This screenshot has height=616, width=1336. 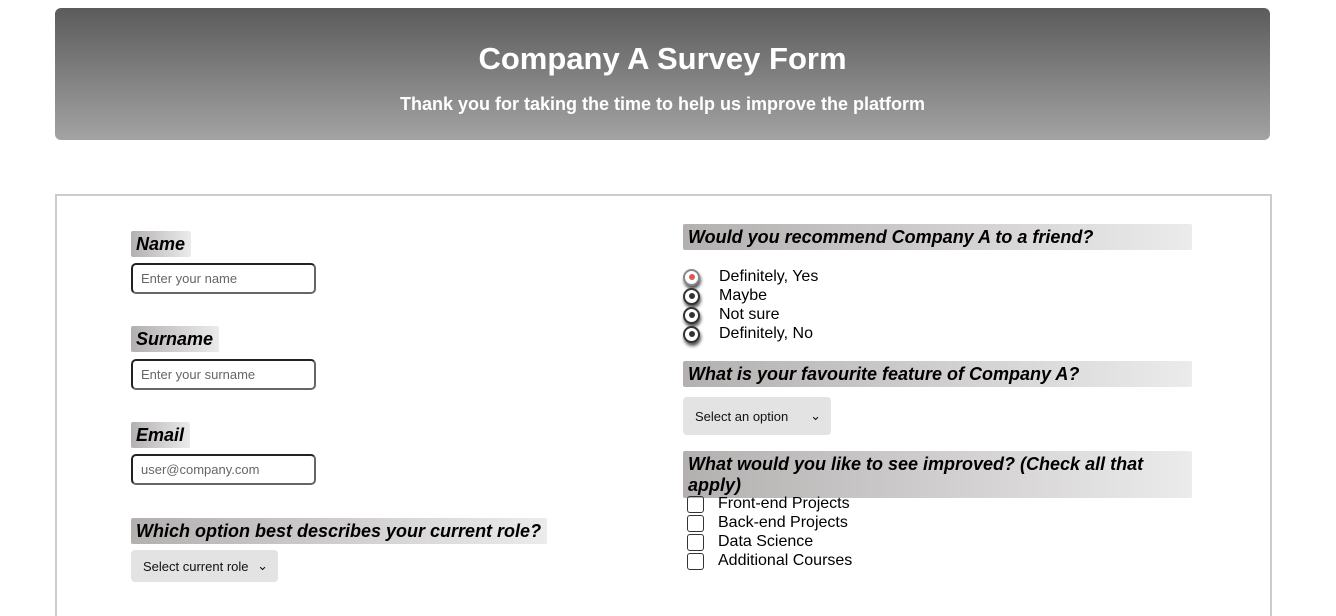 I want to click on checkbox-option: Additional Courses, so click(x=769, y=561).